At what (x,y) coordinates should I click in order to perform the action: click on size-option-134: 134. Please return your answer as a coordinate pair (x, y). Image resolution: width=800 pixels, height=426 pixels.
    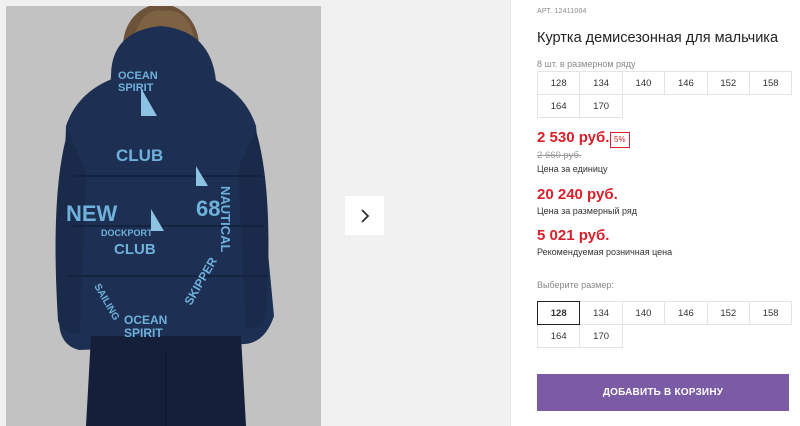
    Looking at the image, I should click on (601, 313).